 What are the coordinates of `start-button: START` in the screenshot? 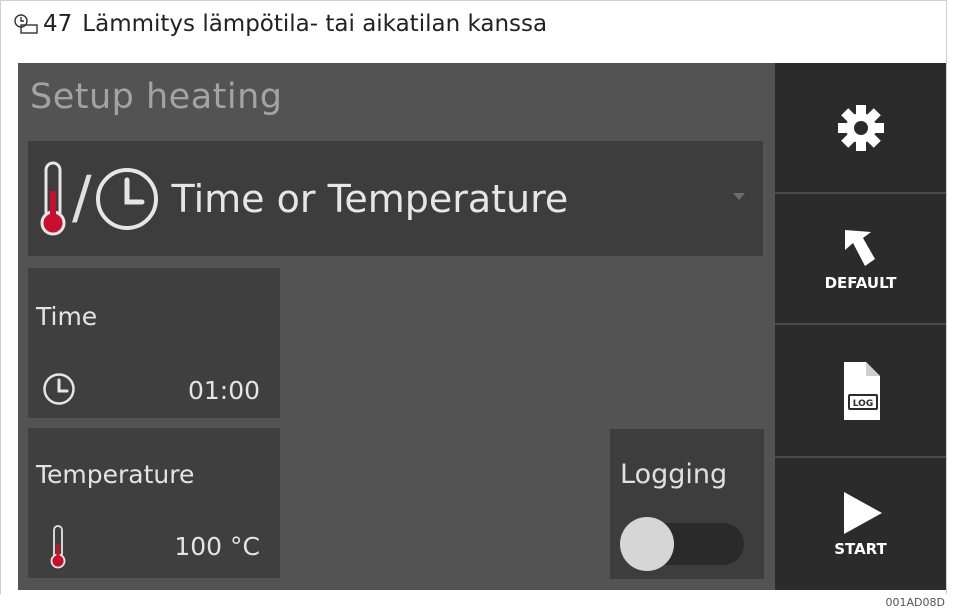 It's located at (860, 524).